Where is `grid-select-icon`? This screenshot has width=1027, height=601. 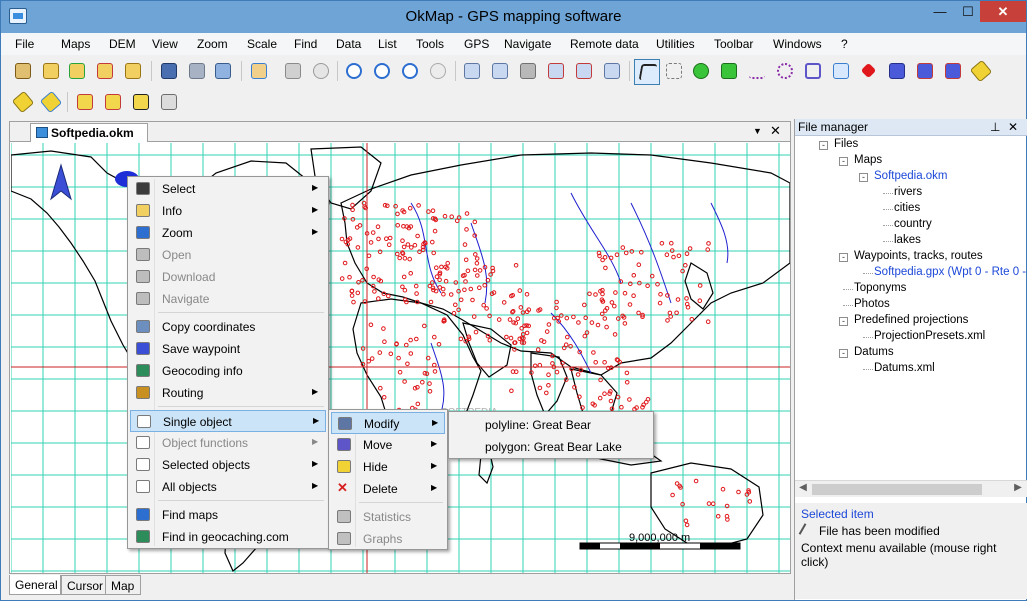
grid-select-icon is located at coordinates (556, 71).